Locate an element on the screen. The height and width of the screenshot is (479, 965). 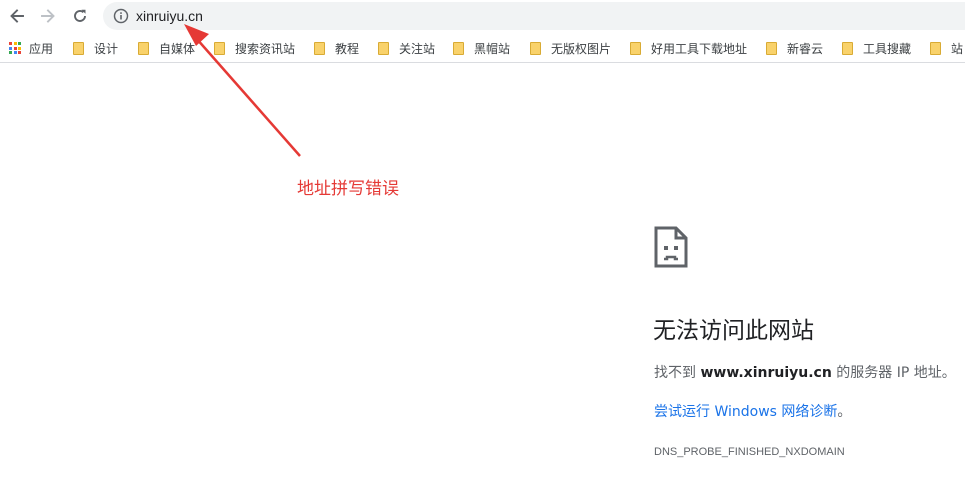
address-bar: xinruiyu.cn is located at coordinates (534, 16).